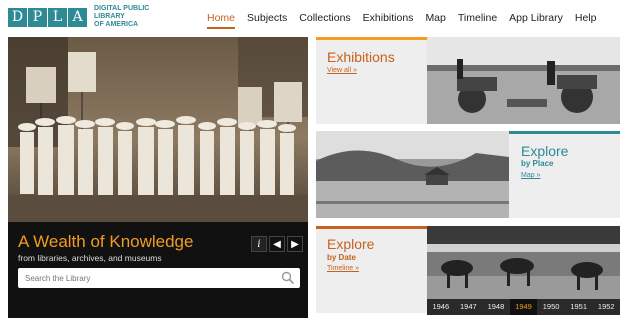 Image resolution: width=630 pixels, height=322 pixels. I want to click on nav-home: Home, so click(221, 20).